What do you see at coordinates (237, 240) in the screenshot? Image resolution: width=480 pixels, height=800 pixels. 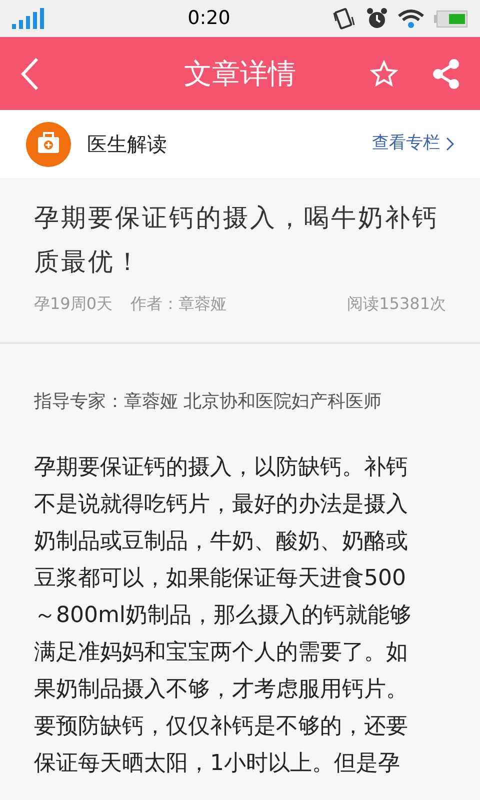 I see `article-title: 孕期要保证钙的摄入，喝牛奶补钙质最优！` at bounding box center [237, 240].